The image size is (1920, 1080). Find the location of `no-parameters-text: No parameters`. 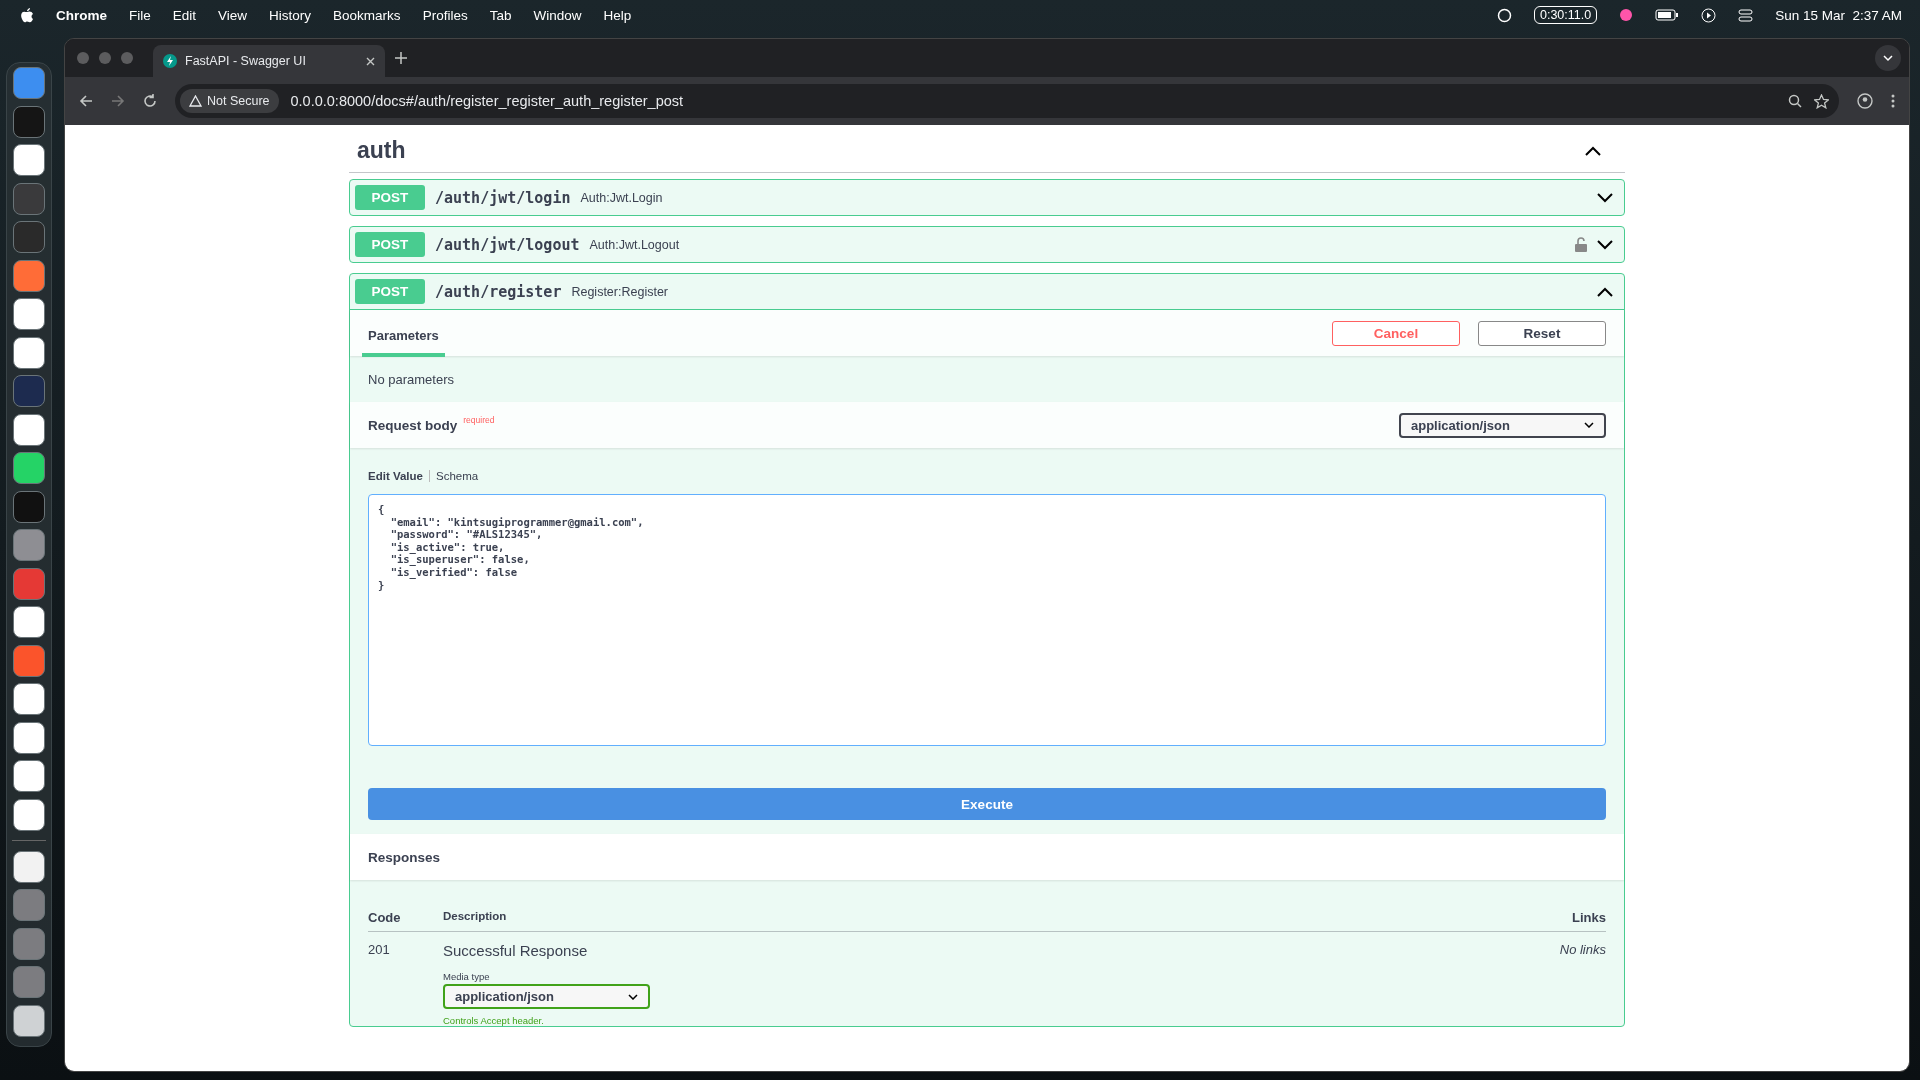

no-parameters-text: No parameters is located at coordinates (411, 379).